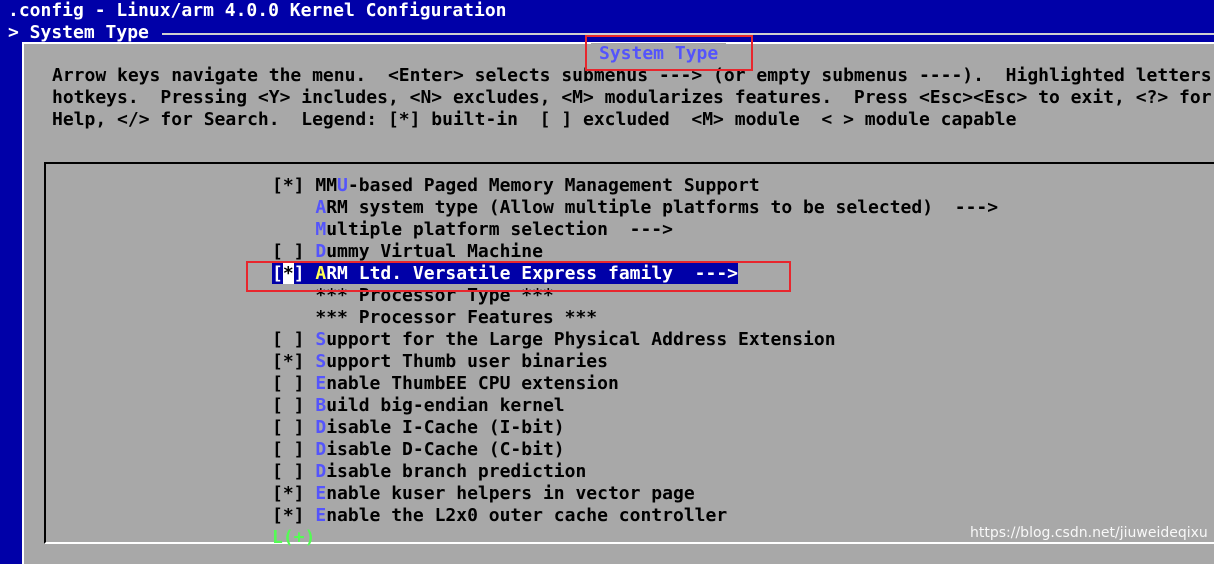 This screenshot has width=1214, height=564. I want to click on menu-item: [ ] Dummy Virtual Machine, so click(407, 252).